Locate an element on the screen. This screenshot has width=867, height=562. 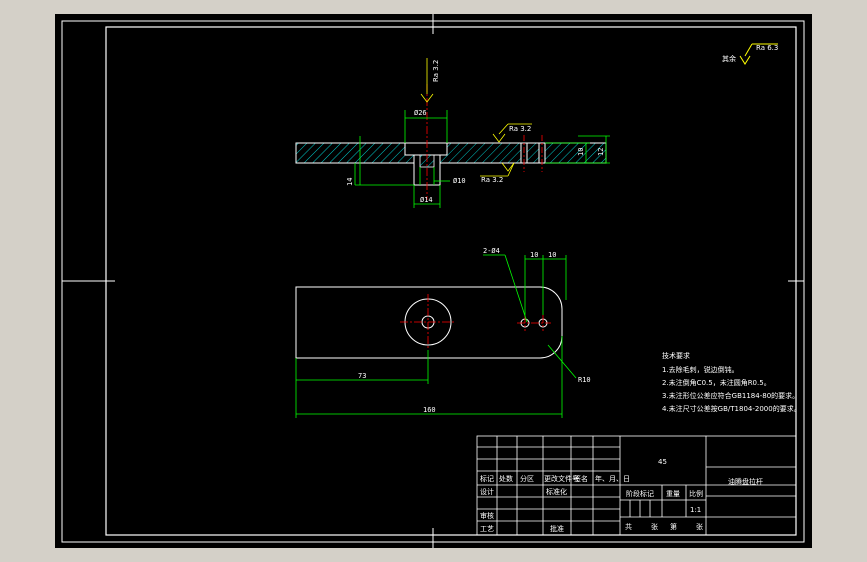
sheet-num-suffix: 张 is located at coordinates (699, 526).